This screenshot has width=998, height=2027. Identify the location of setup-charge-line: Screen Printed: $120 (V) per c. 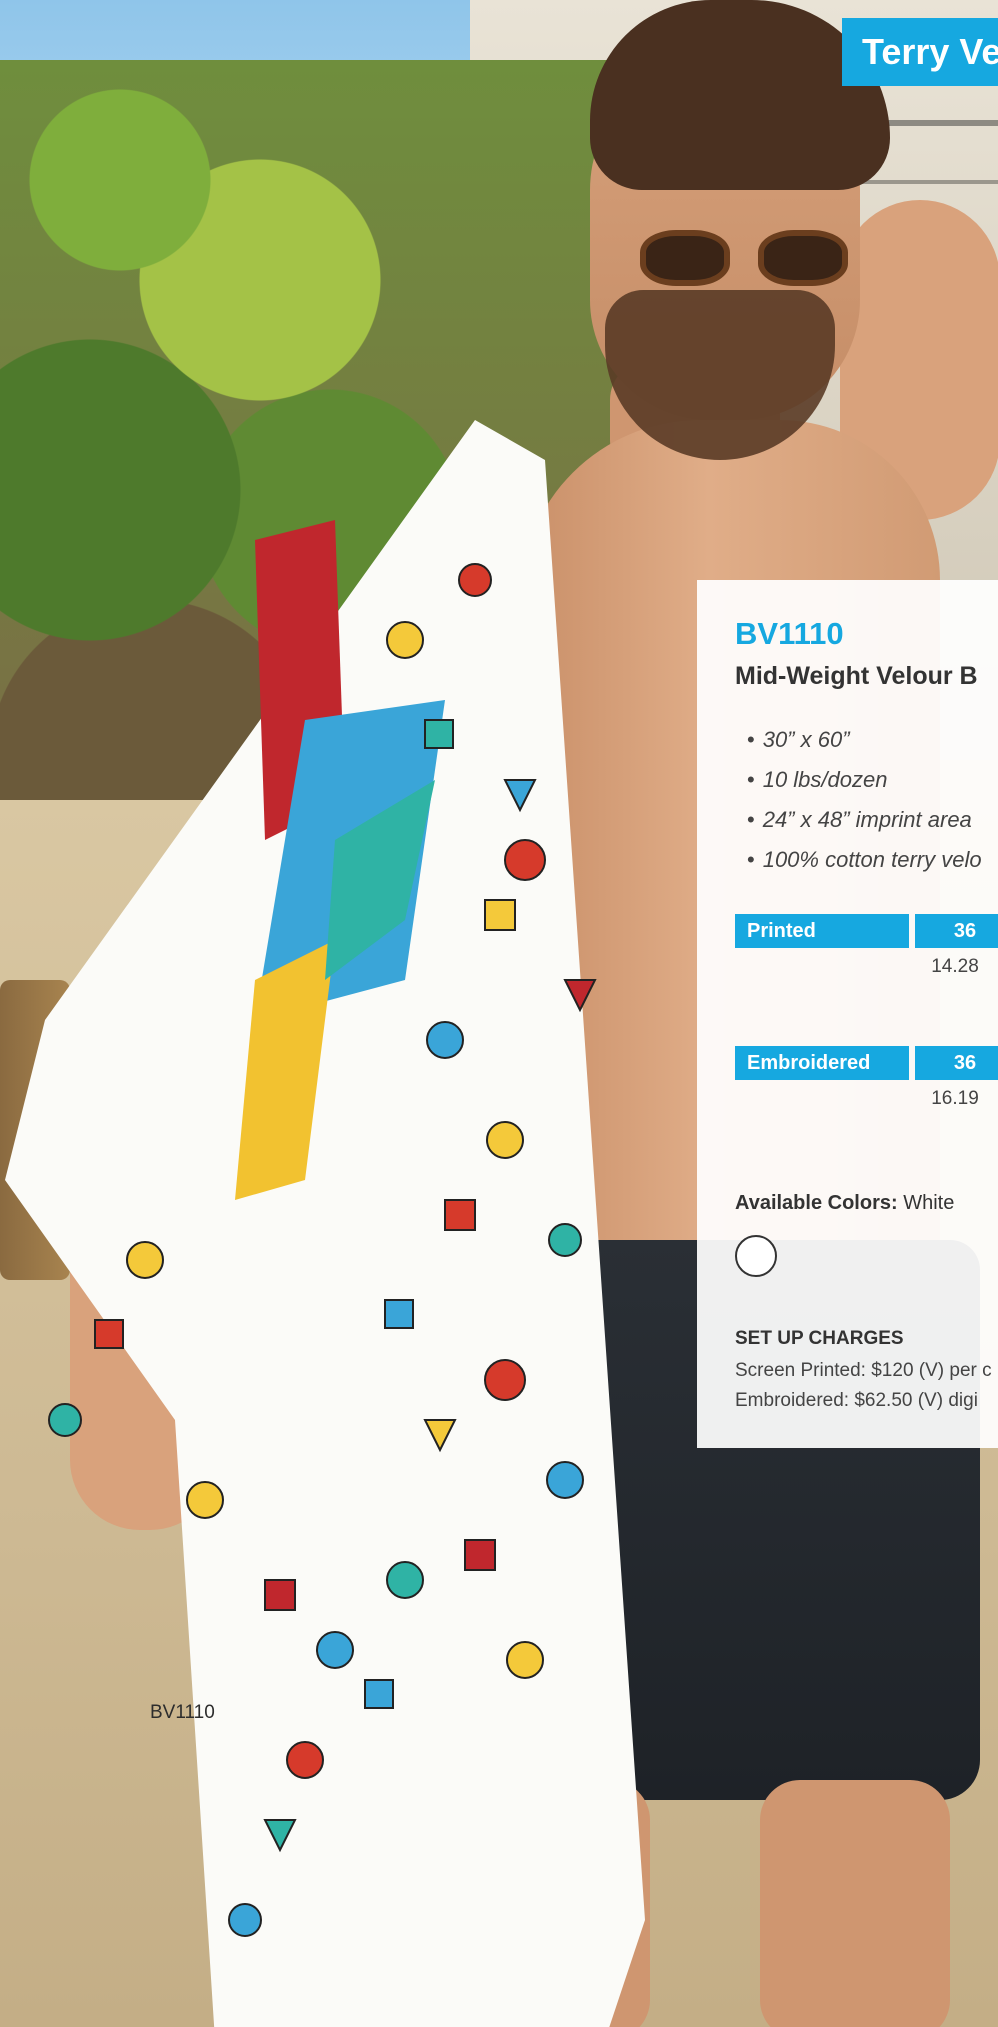
(863, 1370).